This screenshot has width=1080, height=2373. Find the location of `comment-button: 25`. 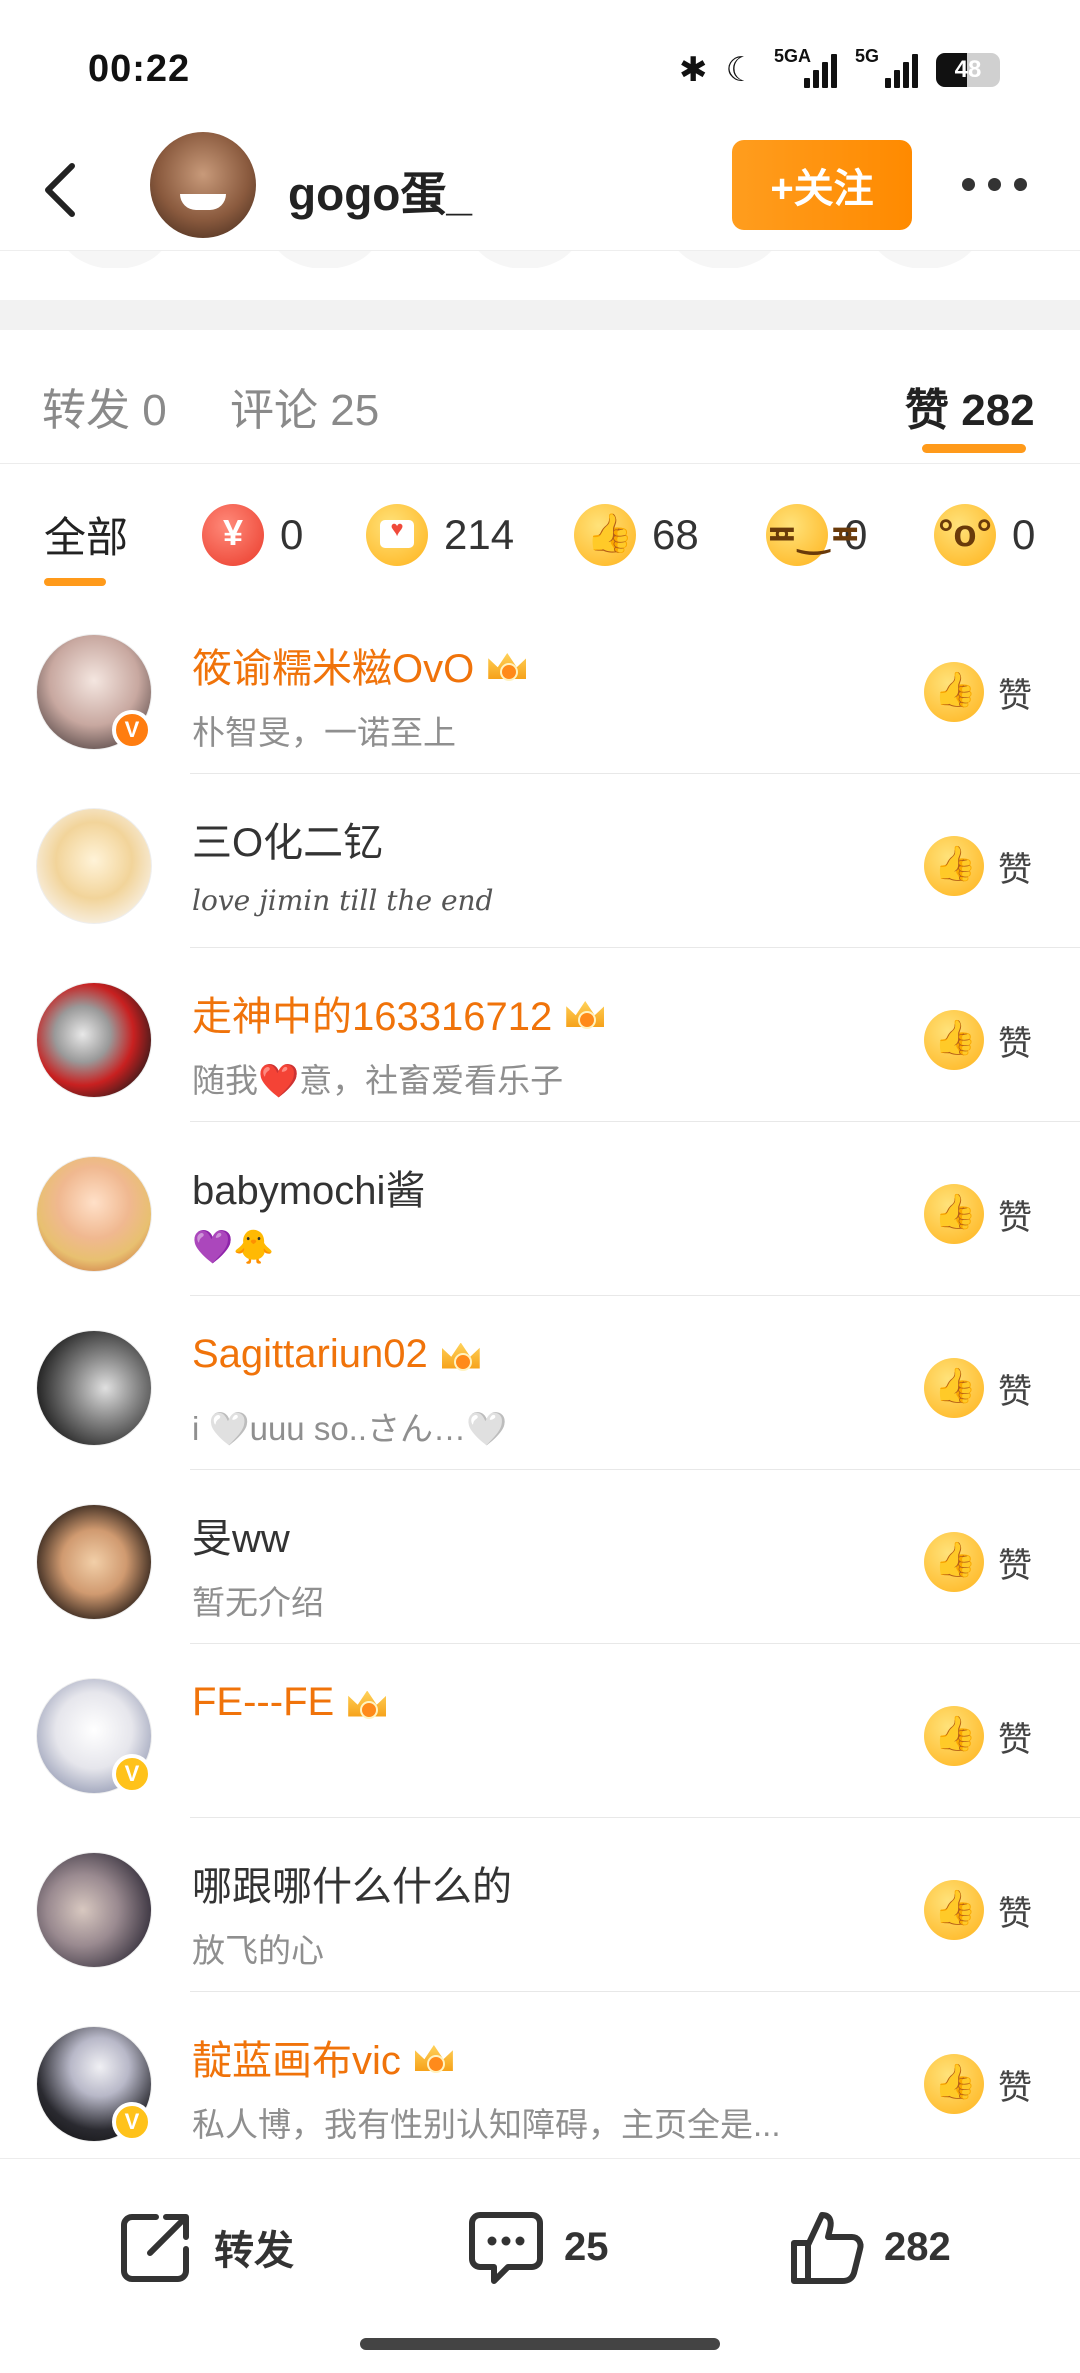

comment-button: 25 is located at coordinates (537, 2247).